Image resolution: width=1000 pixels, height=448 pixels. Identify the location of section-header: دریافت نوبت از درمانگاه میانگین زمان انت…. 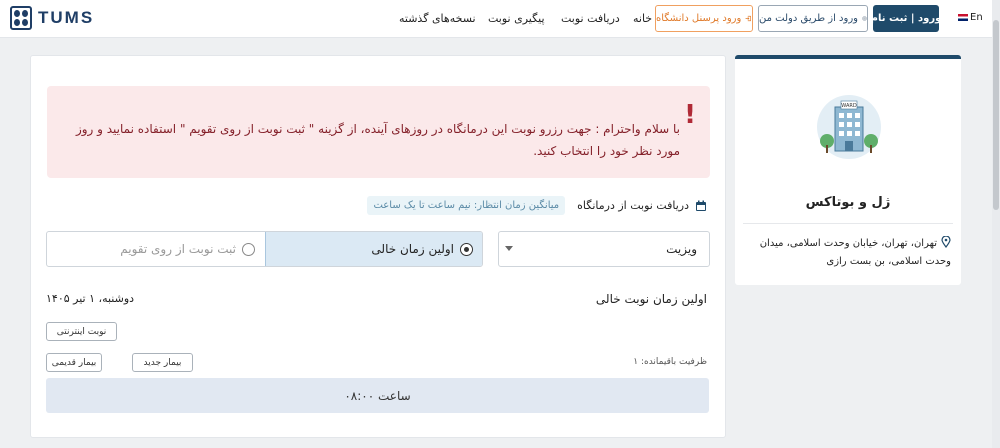
(537, 205).